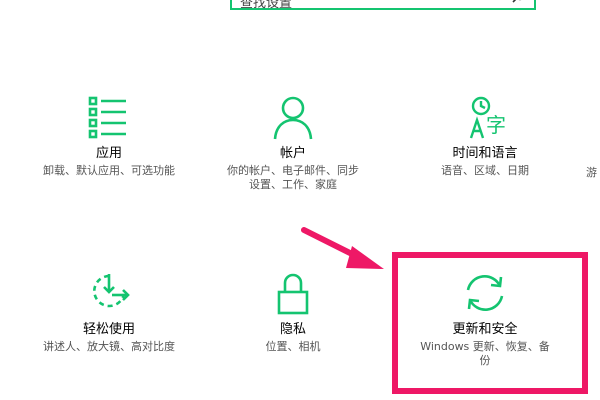  Describe the element at coordinates (109, 312) in the screenshot. I see `settings-tile-ease-of-access: 轻松使用 讲述人、放大镜、高对比度` at that location.